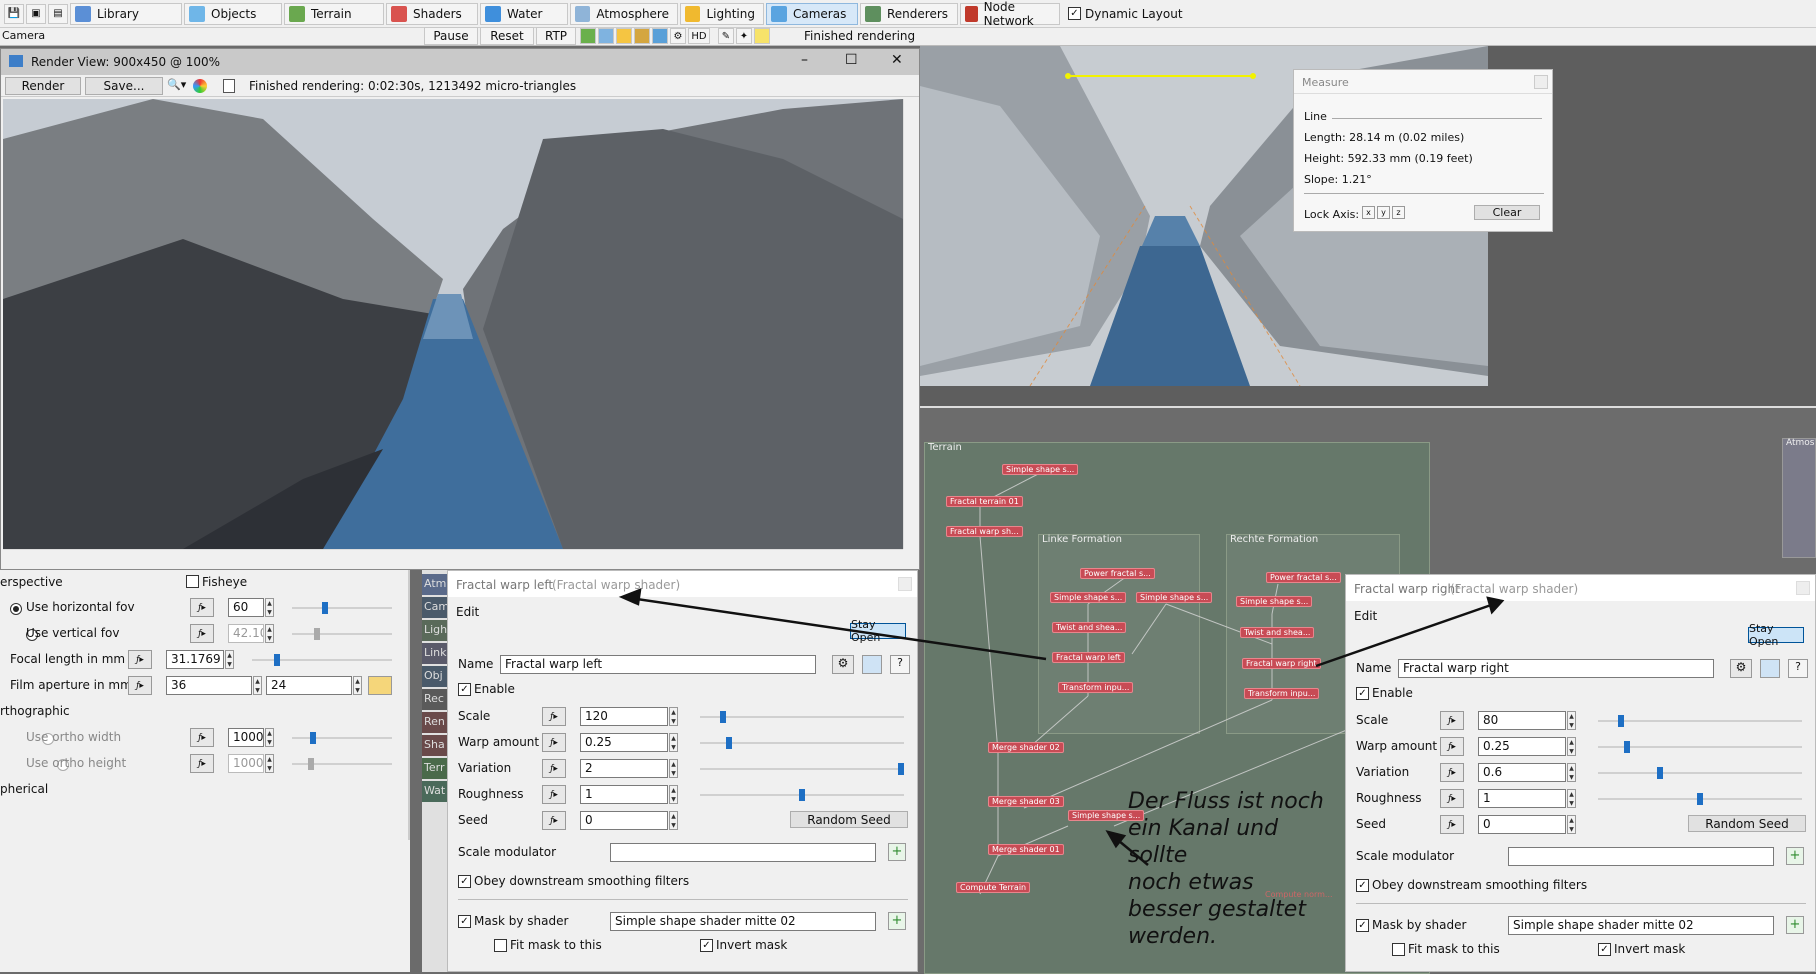  What do you see at coordinates (209, 685) in the screenshot?
I see `aperture-width-input: 36` at bounding box center [209, 685].